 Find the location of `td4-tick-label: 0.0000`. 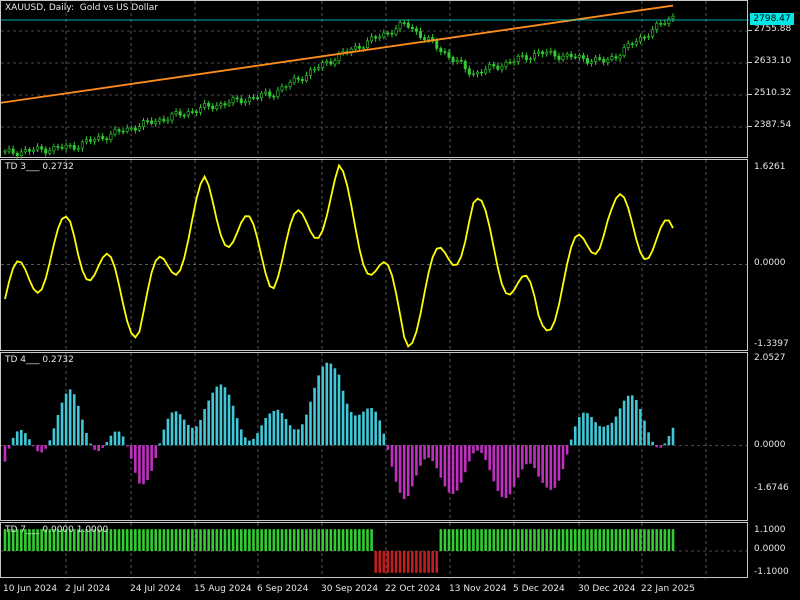

td4-tick-label: 0.0000 is located at coordinates (770, 445).